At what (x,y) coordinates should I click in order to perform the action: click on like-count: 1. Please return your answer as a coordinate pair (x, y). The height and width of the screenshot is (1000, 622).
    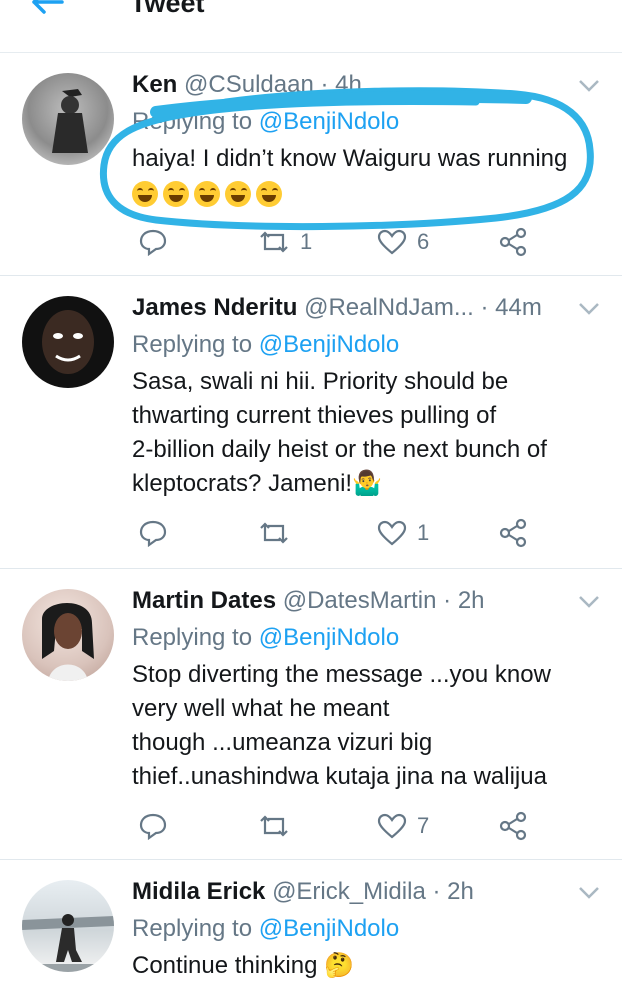
    Looking at the image, I should click on (423, 532).